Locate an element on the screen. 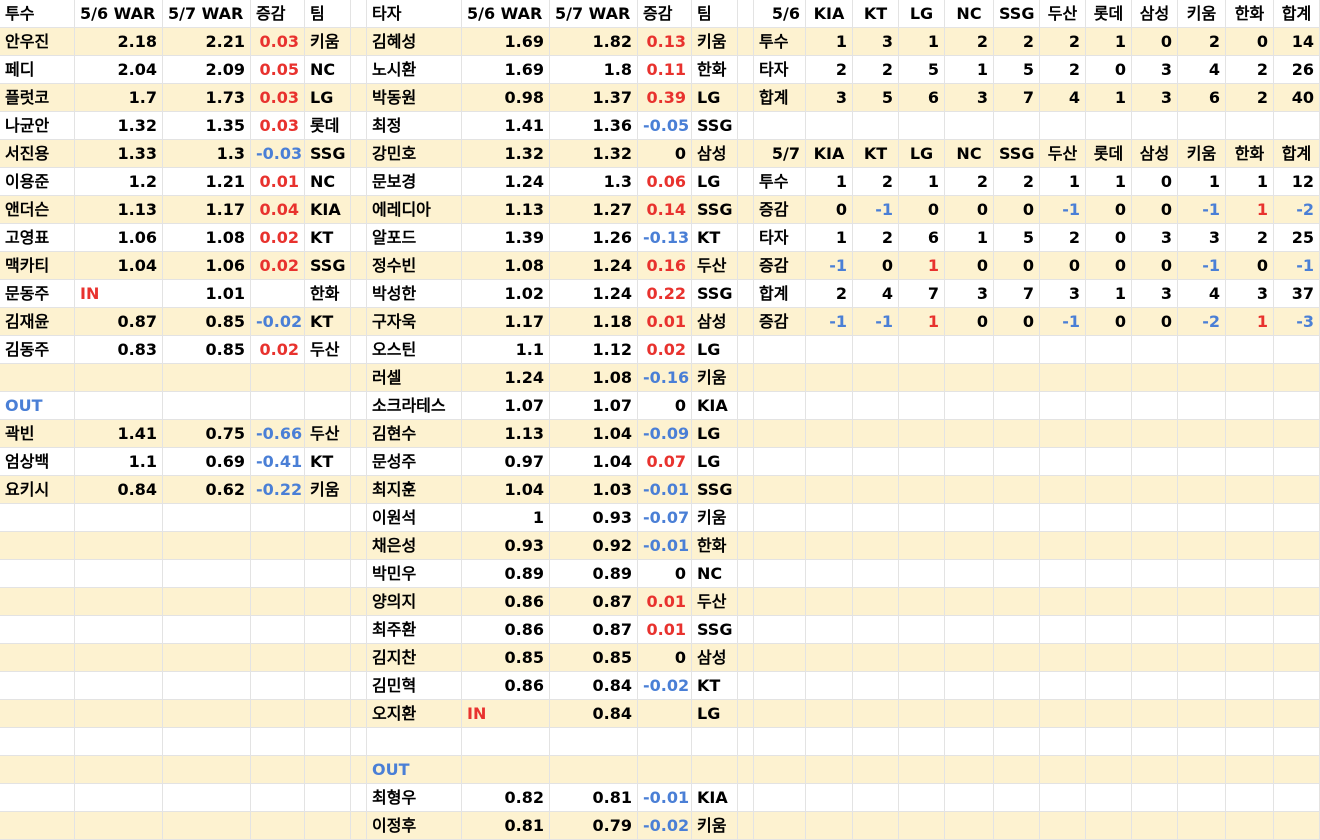  sheet-cell: 알포드 is located at coordinates (414, 238).